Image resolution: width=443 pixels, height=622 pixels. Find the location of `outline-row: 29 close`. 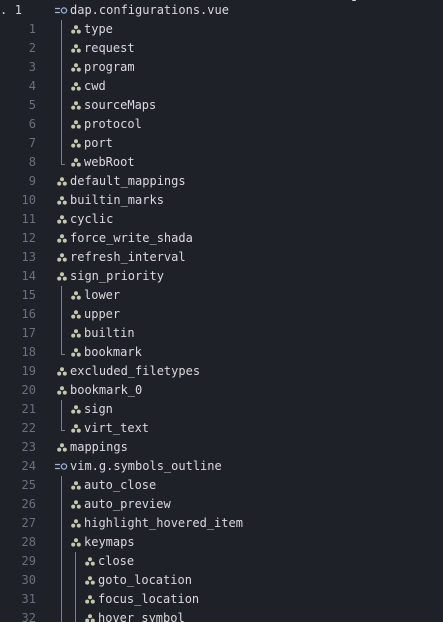

outline-row: 29 close is located at coordinates (221, 561).